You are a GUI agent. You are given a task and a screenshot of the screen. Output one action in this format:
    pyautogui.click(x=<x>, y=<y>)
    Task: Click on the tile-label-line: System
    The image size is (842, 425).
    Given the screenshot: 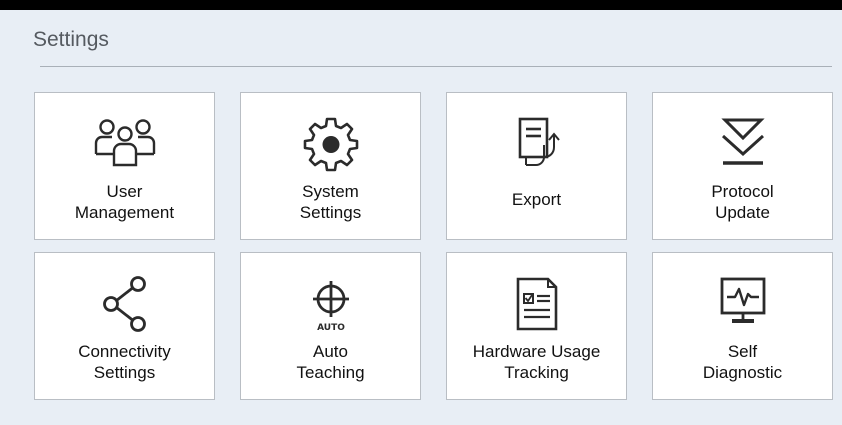 What is the action you would take?
    pyautogui.click(x=330, y=191)
    